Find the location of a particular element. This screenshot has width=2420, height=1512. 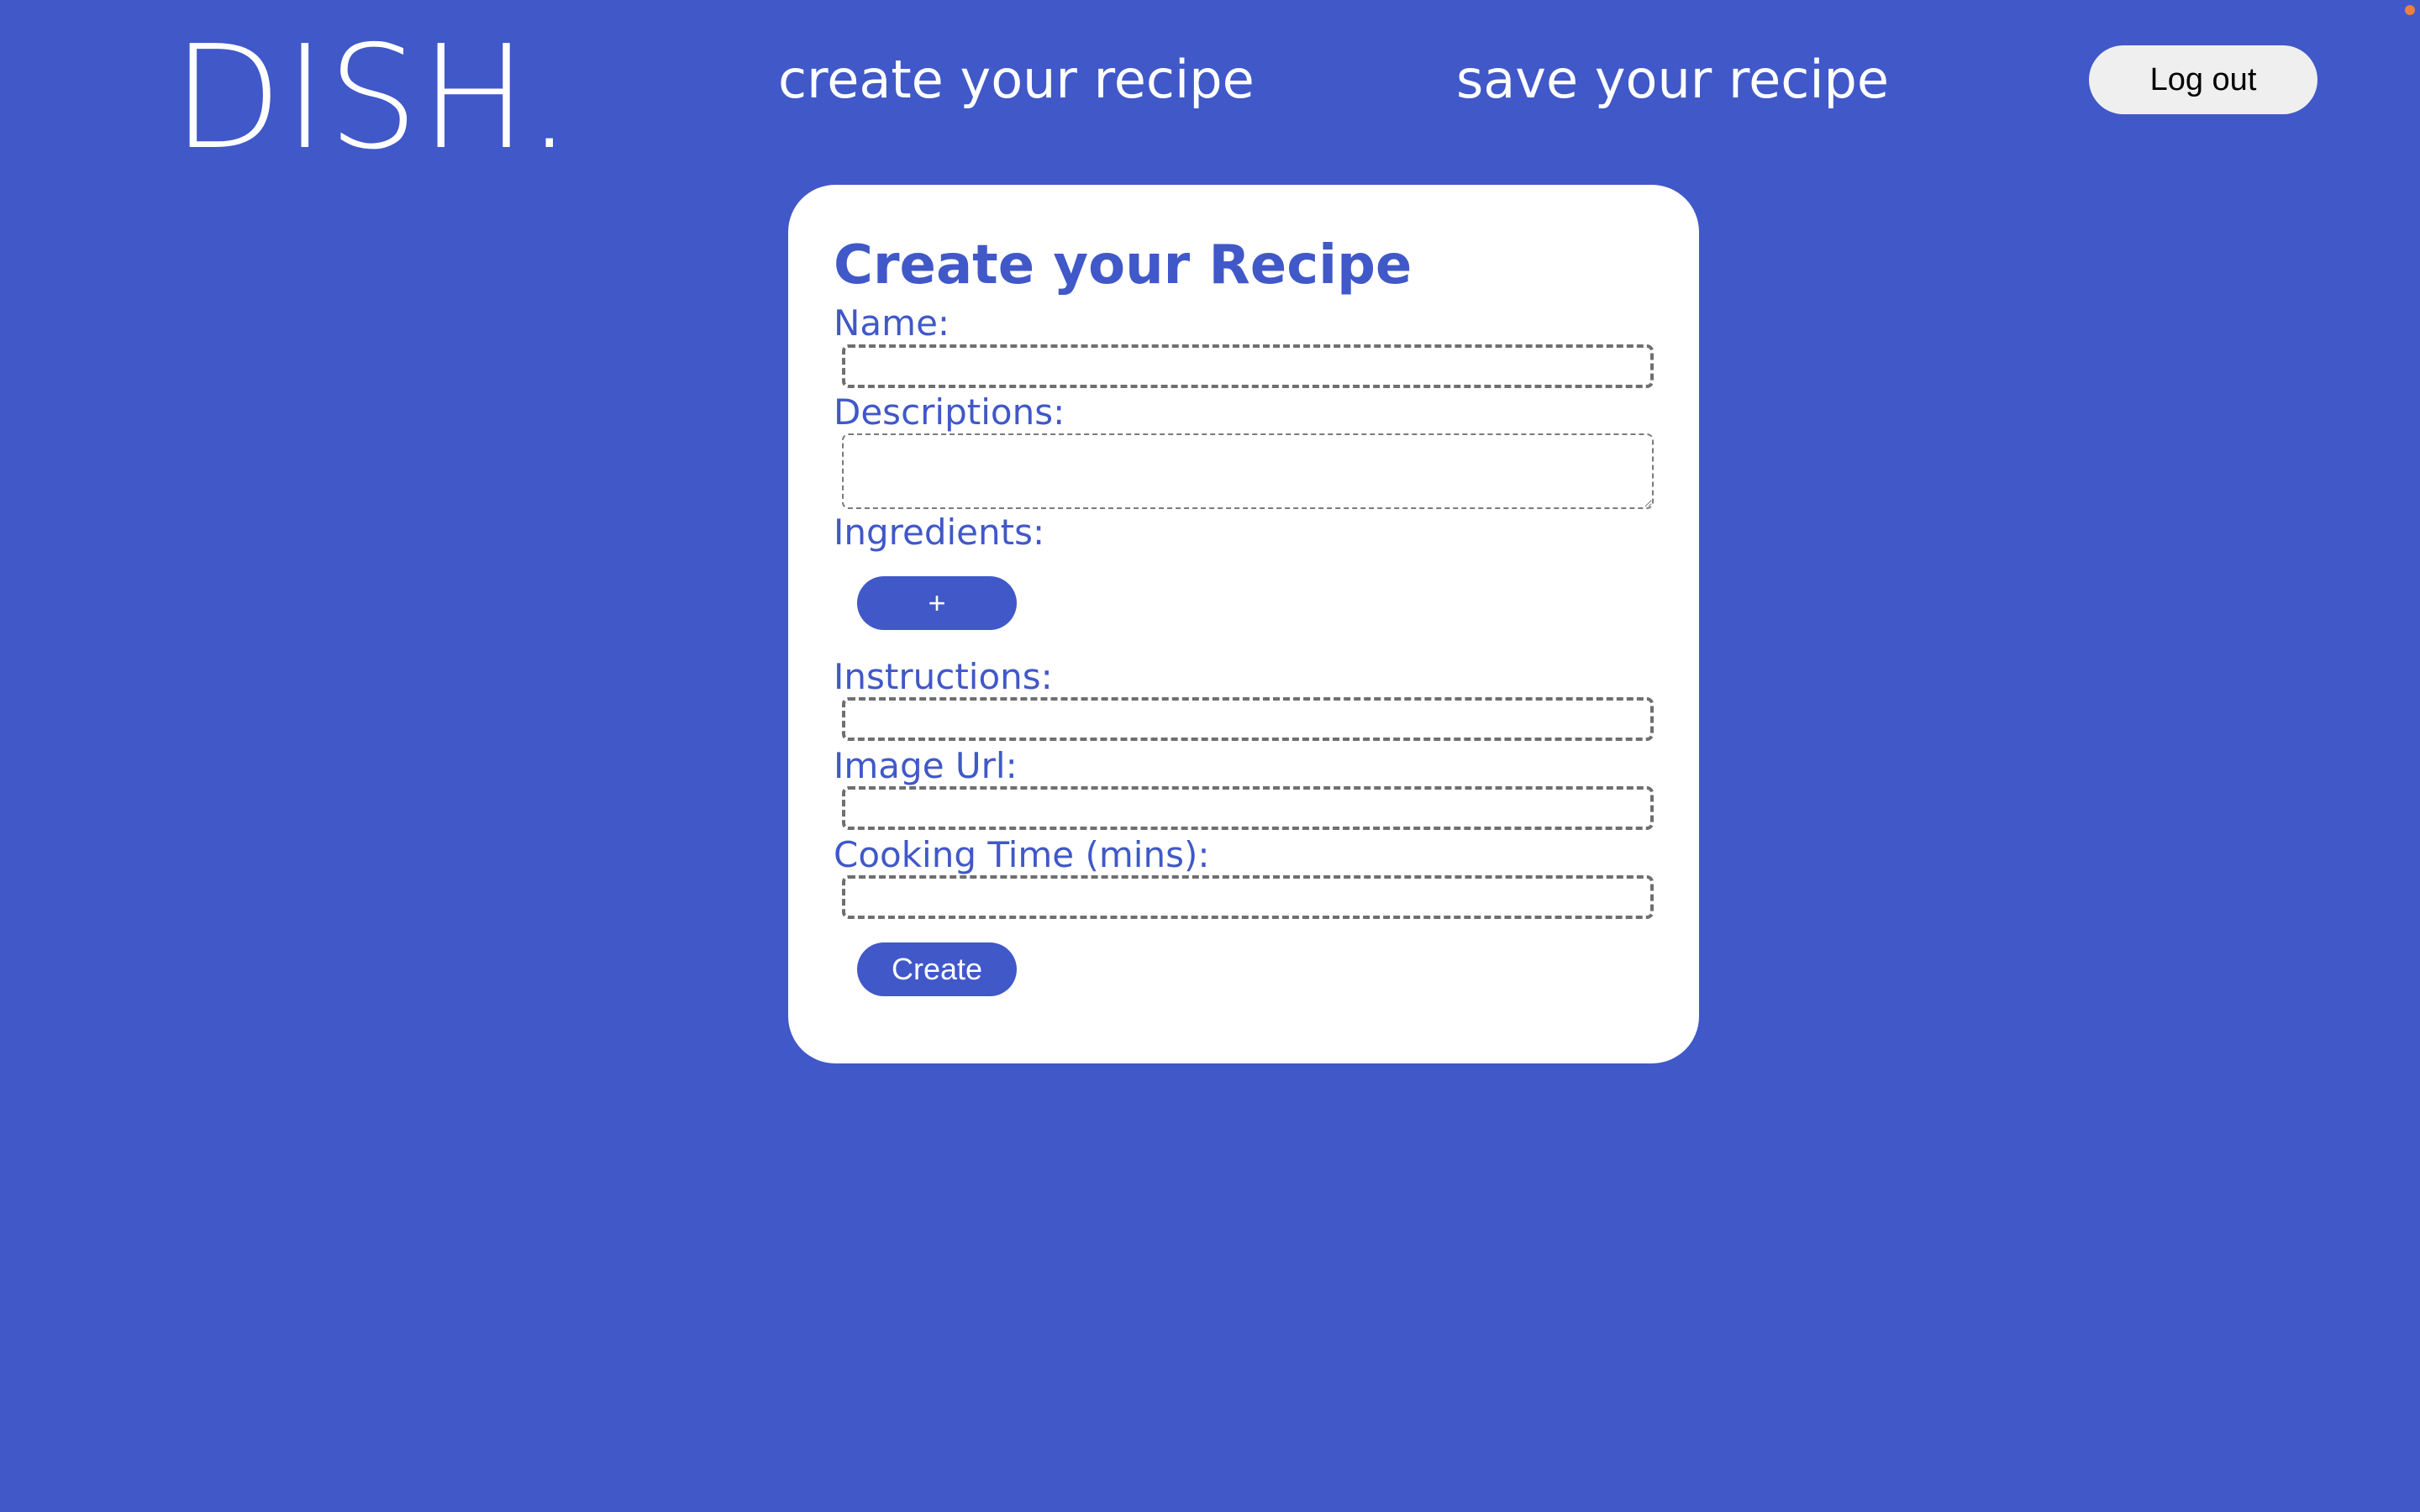

cooking-time-label: Cooking Time (mins): is located at coordinates (1022, 854).